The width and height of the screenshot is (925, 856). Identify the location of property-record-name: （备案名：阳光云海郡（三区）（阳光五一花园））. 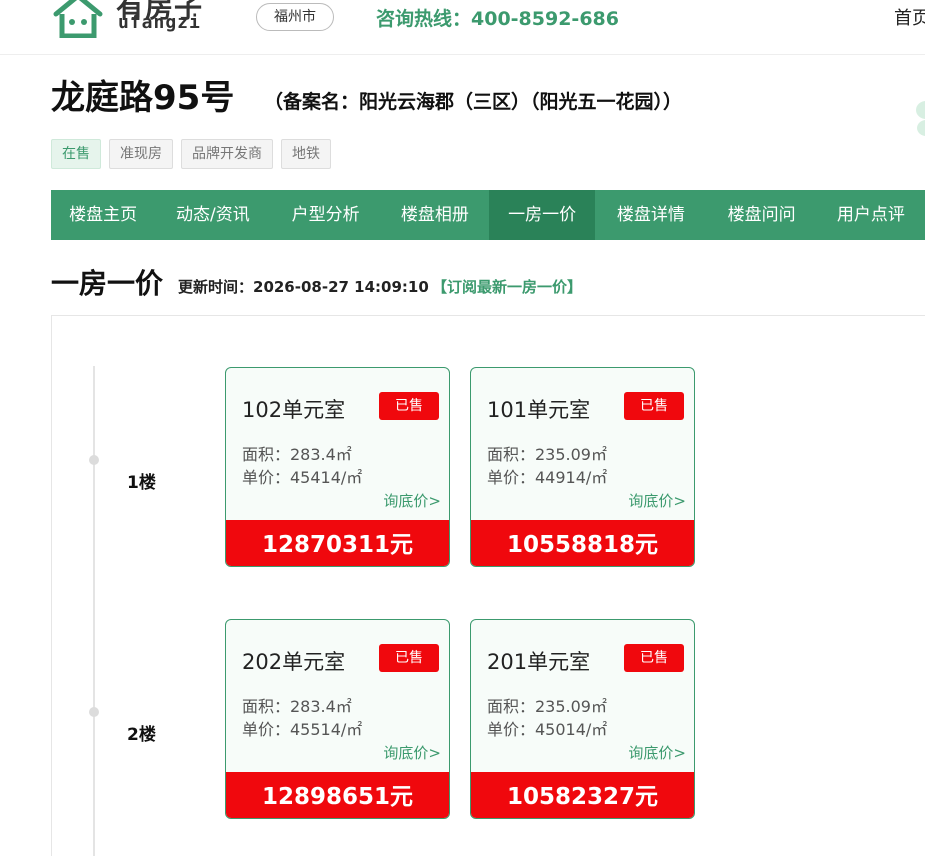
(473, 102).